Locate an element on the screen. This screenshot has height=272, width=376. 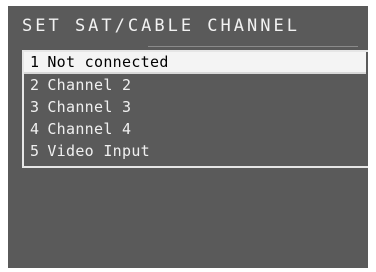
menu-item-not-connected: 1 Not connected is located at coordinates (195, 63).